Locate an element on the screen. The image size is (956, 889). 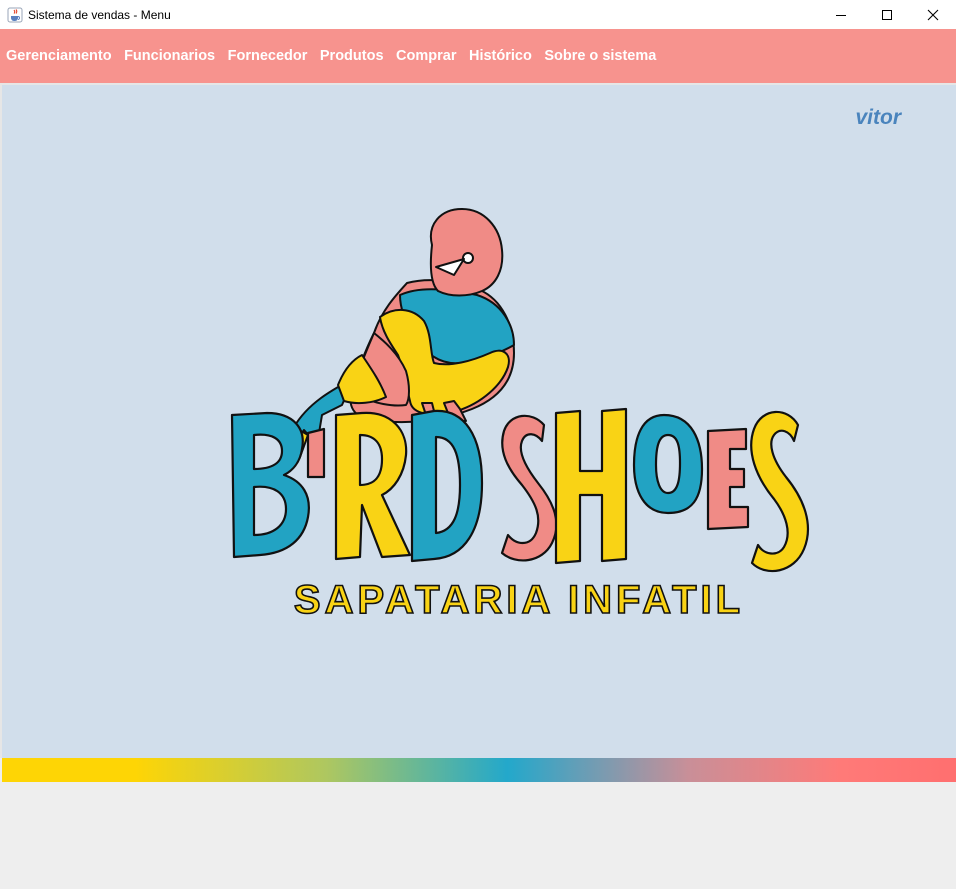
logo-subtitle: SAPATARIA INFATIL is located at coordinates (519, 600).